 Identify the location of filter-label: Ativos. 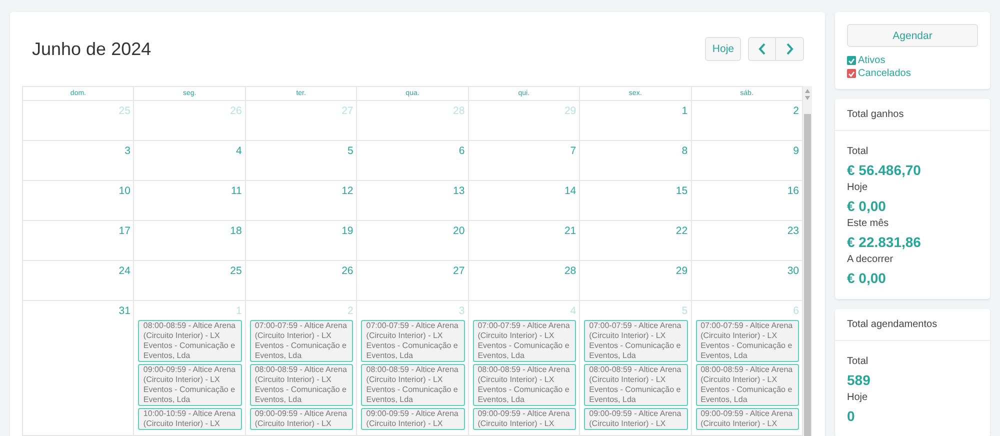
(872, 60).